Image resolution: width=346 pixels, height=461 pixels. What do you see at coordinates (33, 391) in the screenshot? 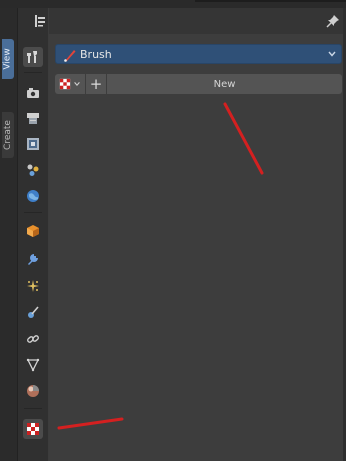
I see `material-icon` at bounding box center [33, 391].